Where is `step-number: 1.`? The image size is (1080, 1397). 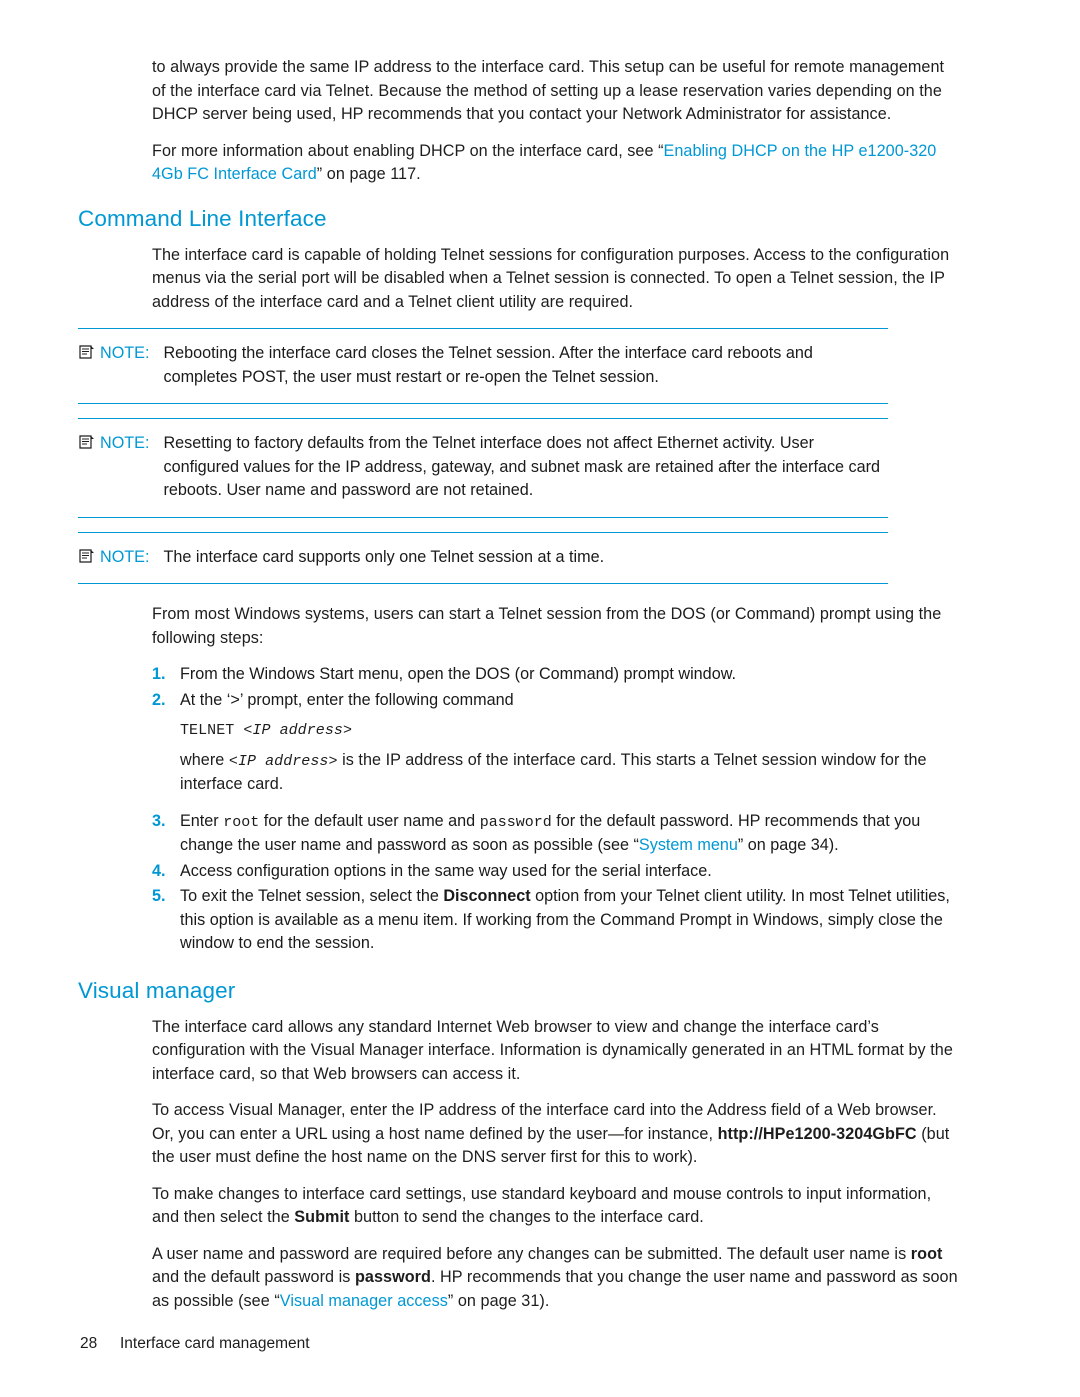
step-number: 1. is located at coordinates (159, 674).